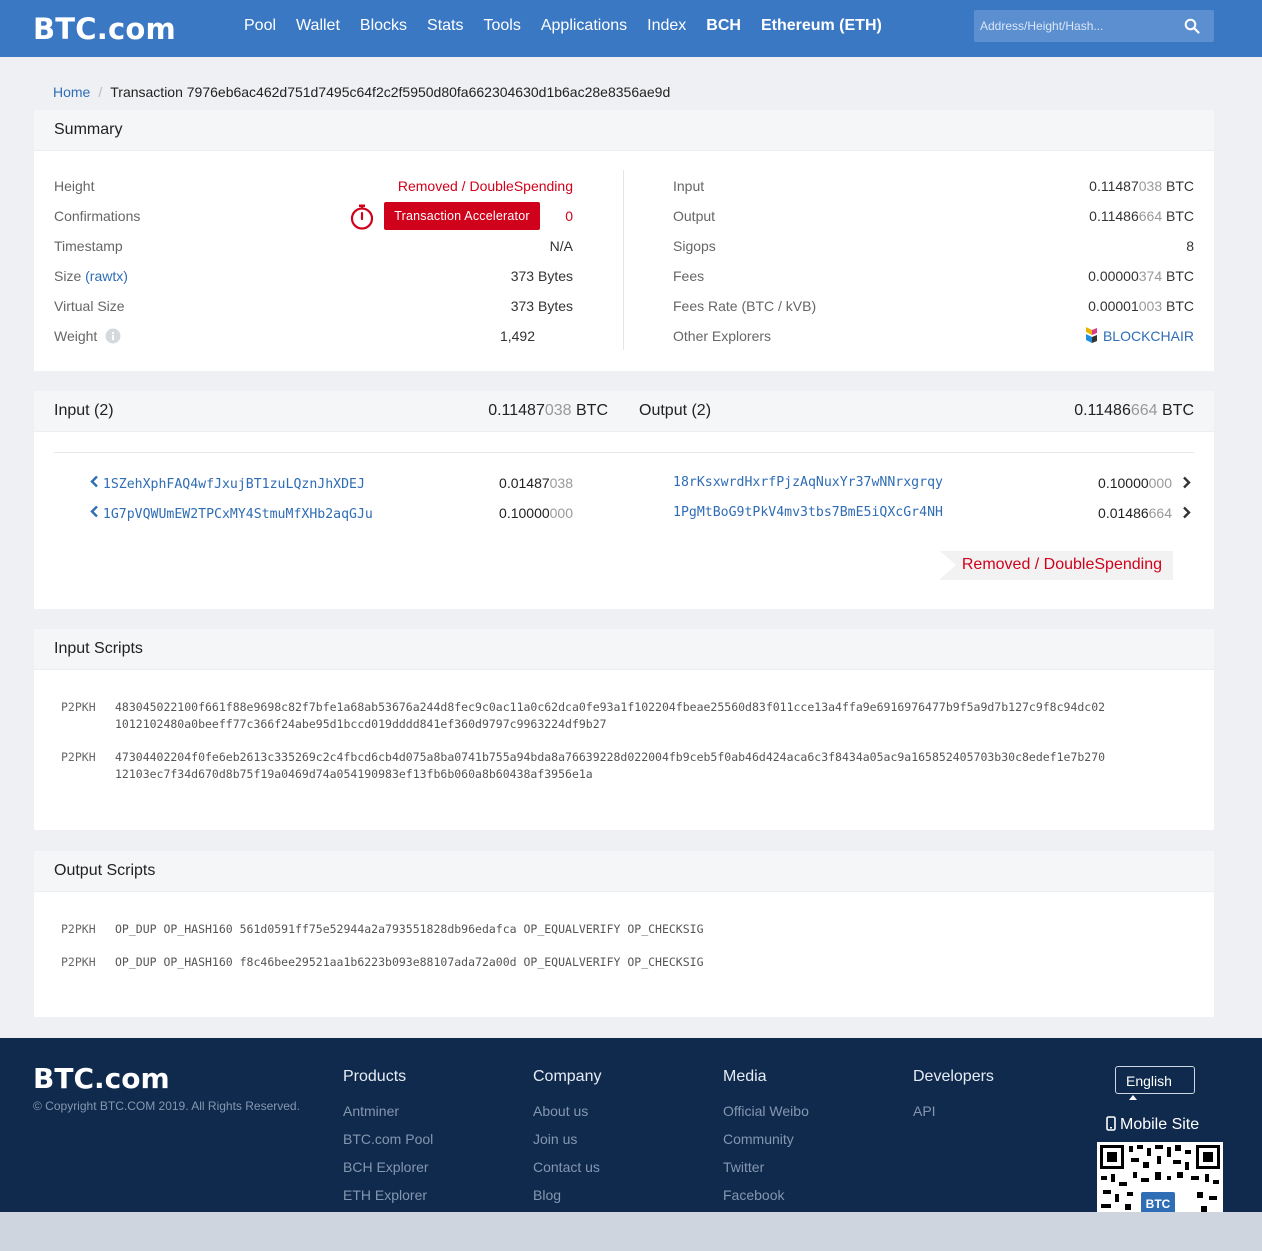  Describe the element at coordinates (104, 29) in the screenshot. I see `btc-logo: BTC.com` at that location.